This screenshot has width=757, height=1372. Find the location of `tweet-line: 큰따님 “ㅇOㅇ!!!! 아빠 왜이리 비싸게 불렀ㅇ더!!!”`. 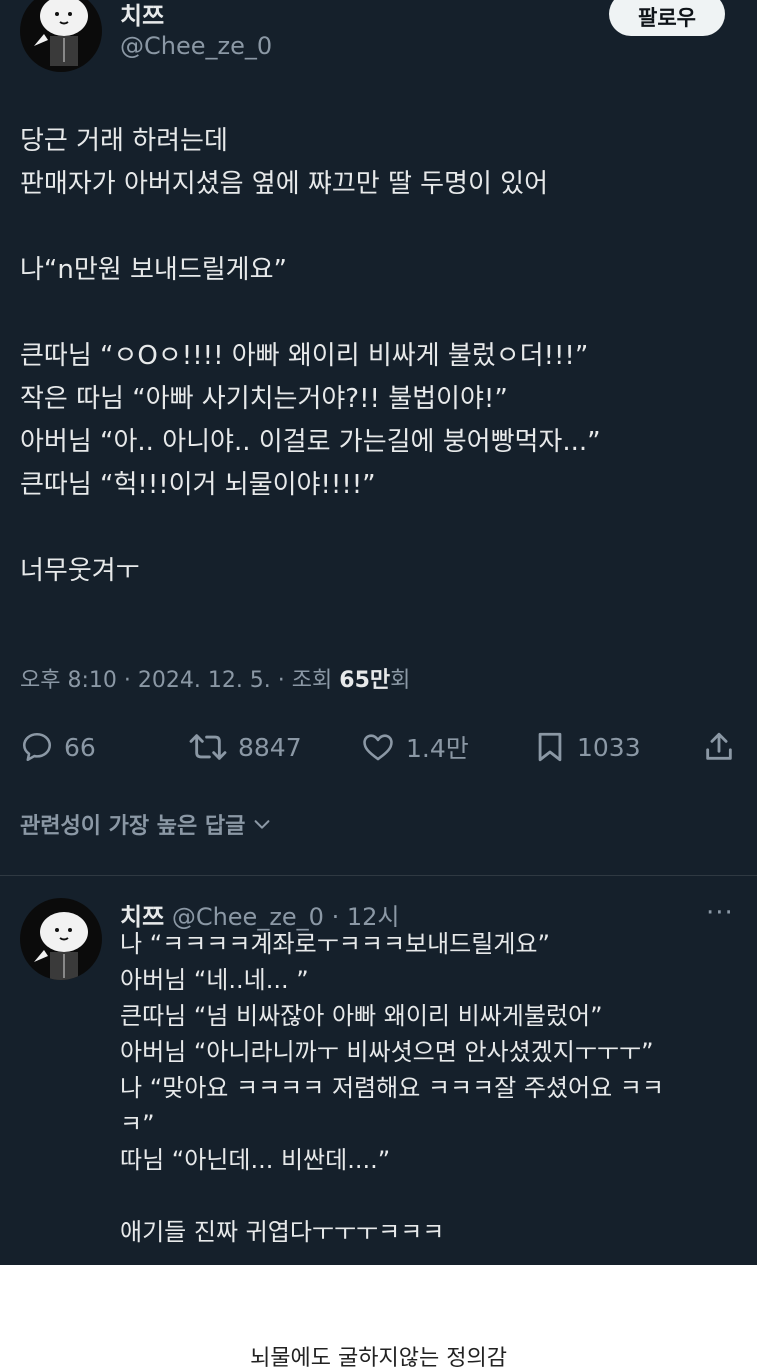

tweet-line: 큰따님 “ㅇOㅇ!!!! 아빠 왜이리 비싸게 불렀ㅇ더!!!” is located at coordinates (304, 356).